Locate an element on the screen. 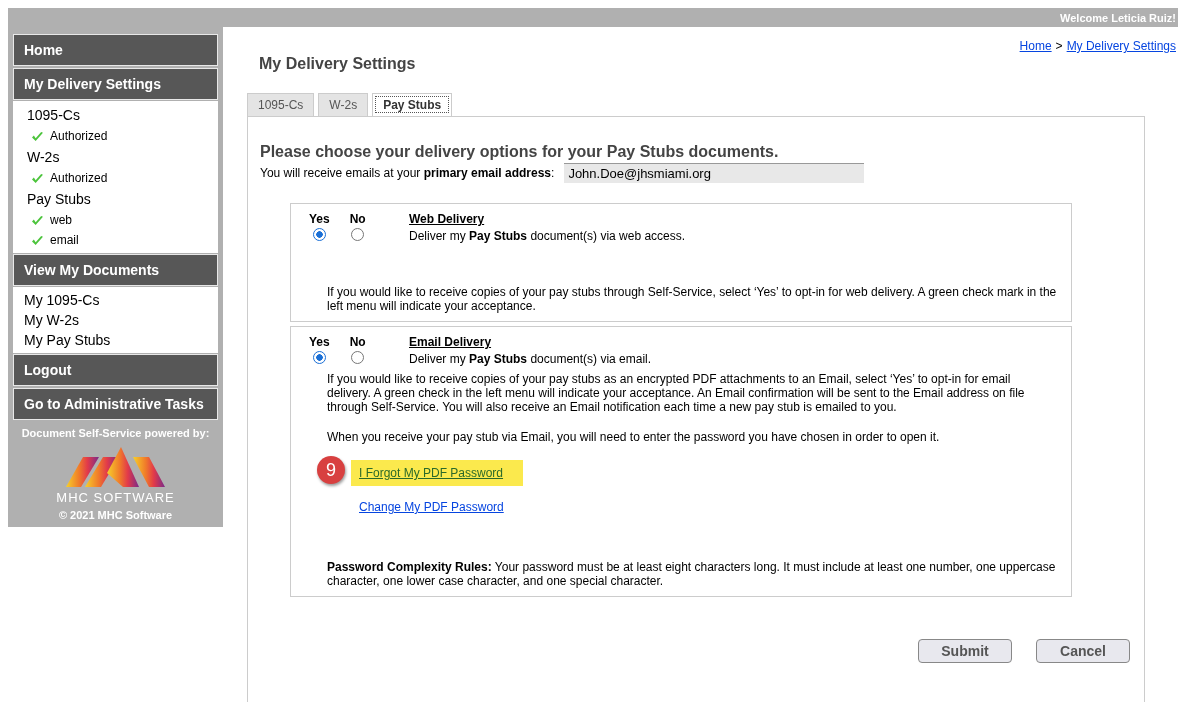 Image resolution: width=1178 pixels, height=702 pixels. step-badge: 9 is located at coordinates (331, 470).